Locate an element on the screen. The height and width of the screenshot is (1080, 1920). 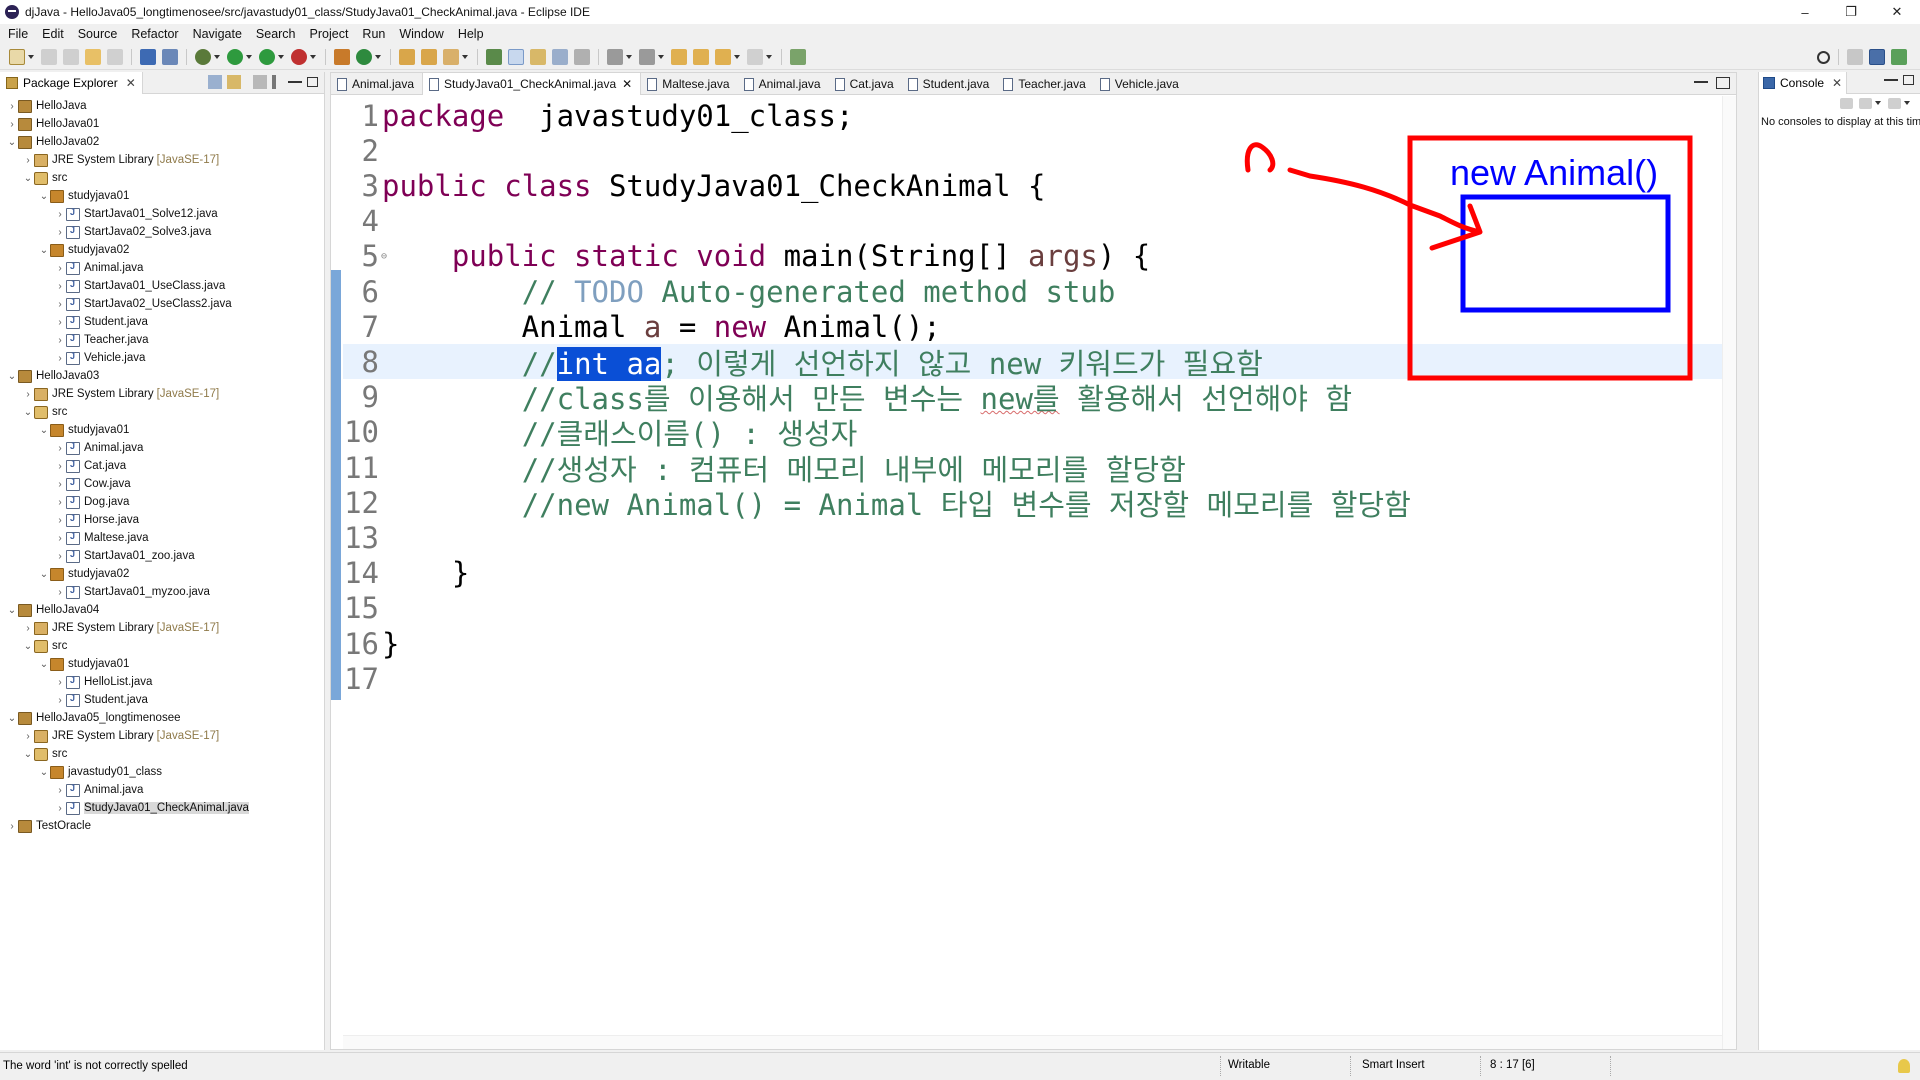
menu-refactor: Refactor is located at coordinates (154, 34).